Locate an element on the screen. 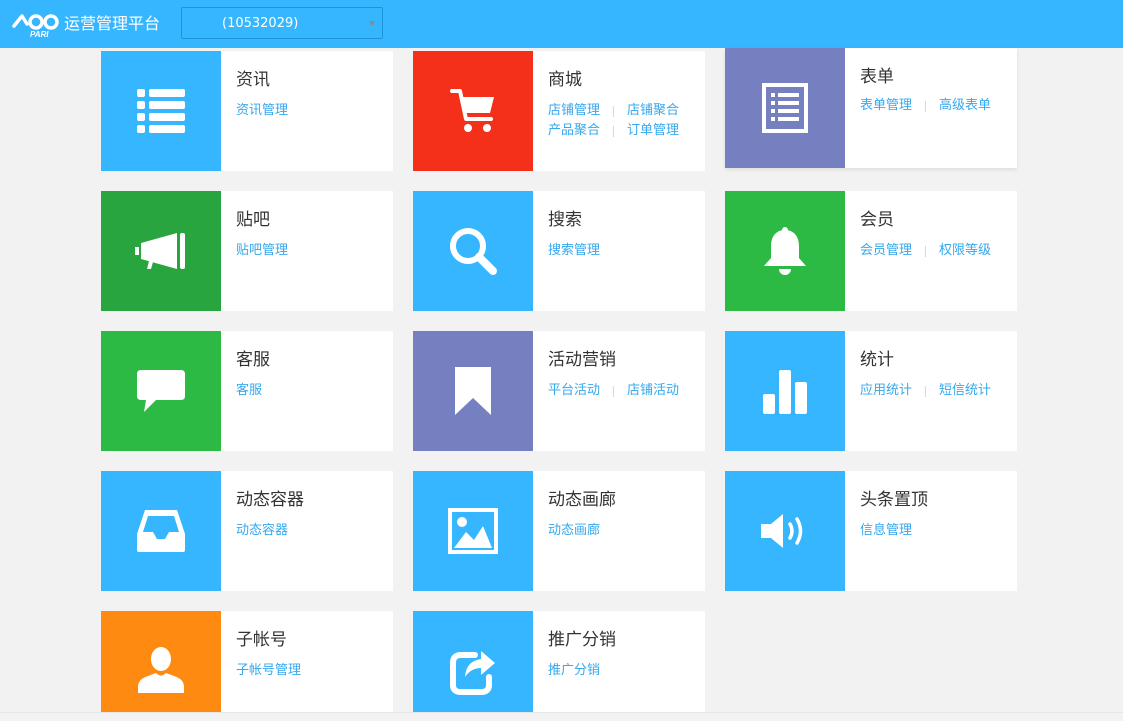 This screenshot has width=1123, height=721. link-customer-service: 客服 is located at coordinates (249, 391).